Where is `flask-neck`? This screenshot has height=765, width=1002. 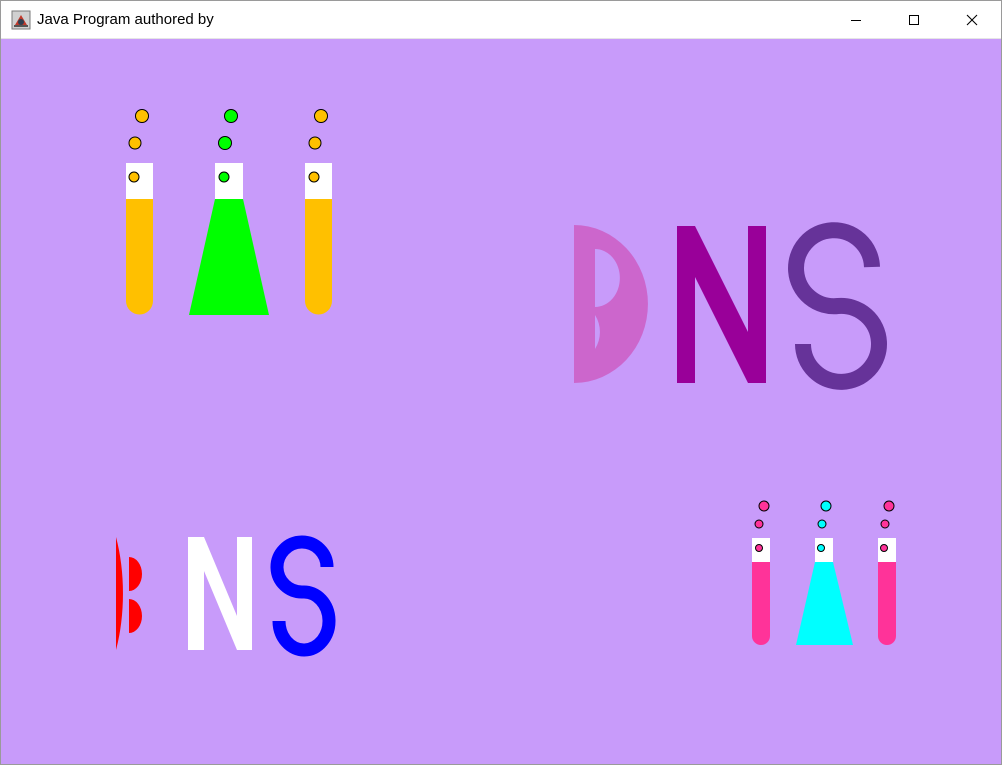 flask-neck is located at coordinates (229, 181).